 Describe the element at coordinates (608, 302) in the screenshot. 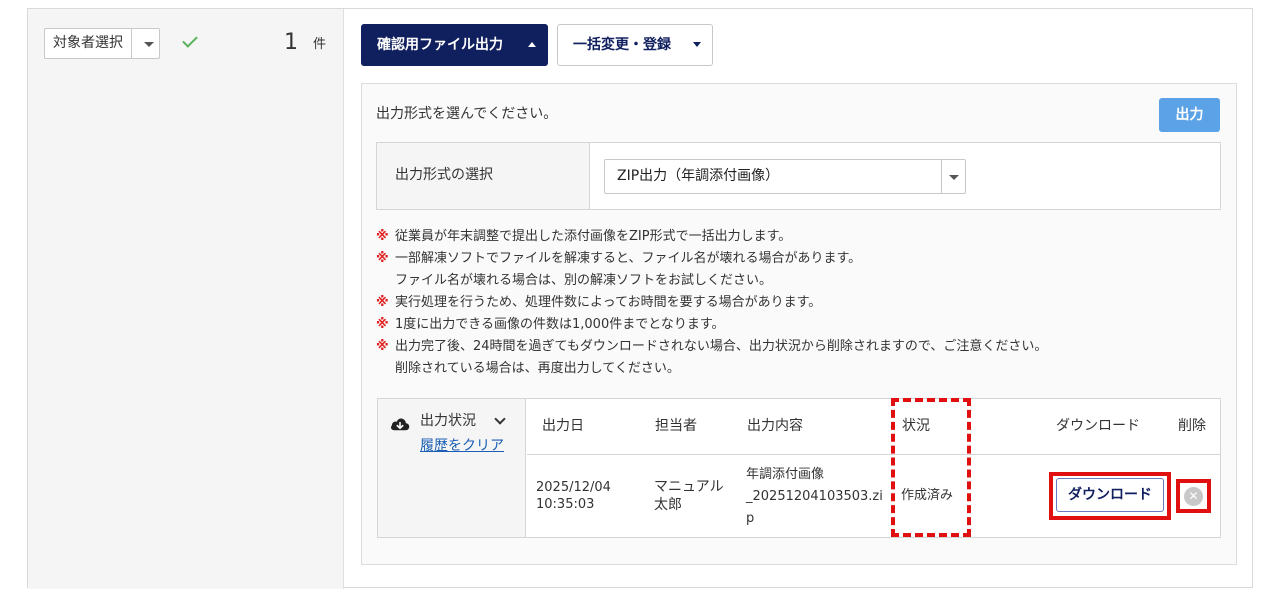

I see `note-line: 実行処理を行うため、処理件数によってお時間を要する場合があります。` at that location.